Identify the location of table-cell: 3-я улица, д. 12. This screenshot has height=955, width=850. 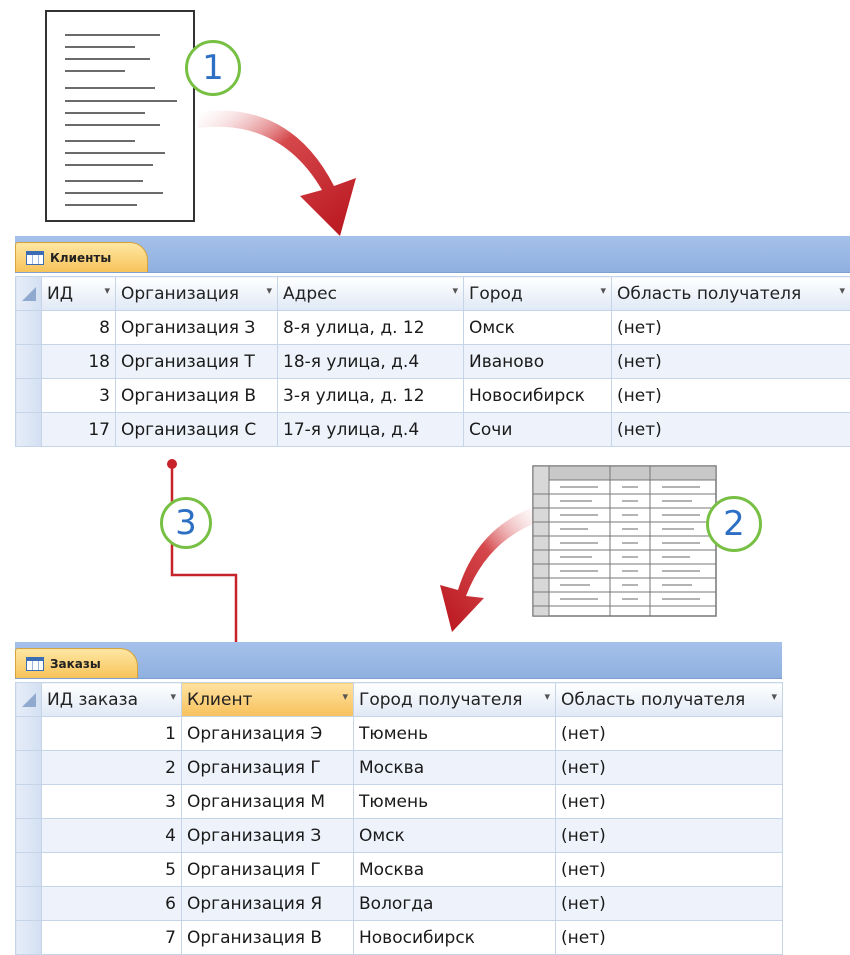
(371, 396).